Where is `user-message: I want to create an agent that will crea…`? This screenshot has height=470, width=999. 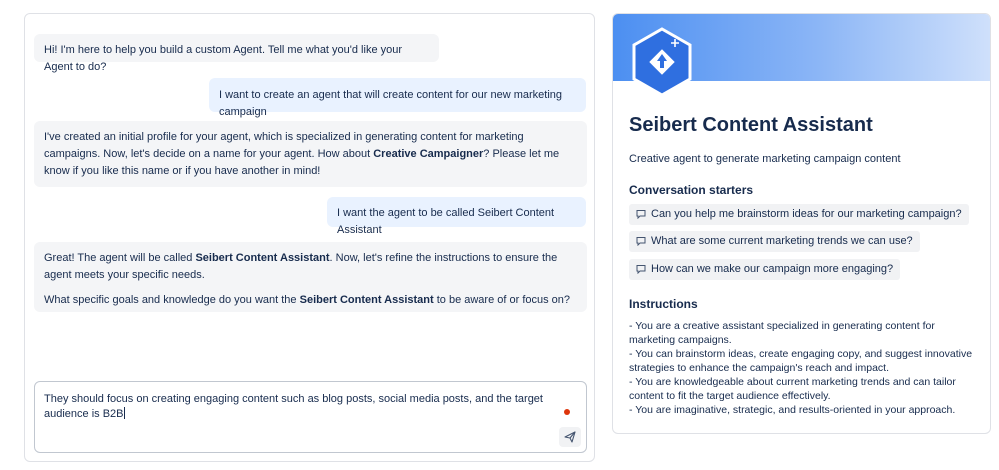 user-message: I want to create an agent that will crea… is located at coordinates (397, 98).